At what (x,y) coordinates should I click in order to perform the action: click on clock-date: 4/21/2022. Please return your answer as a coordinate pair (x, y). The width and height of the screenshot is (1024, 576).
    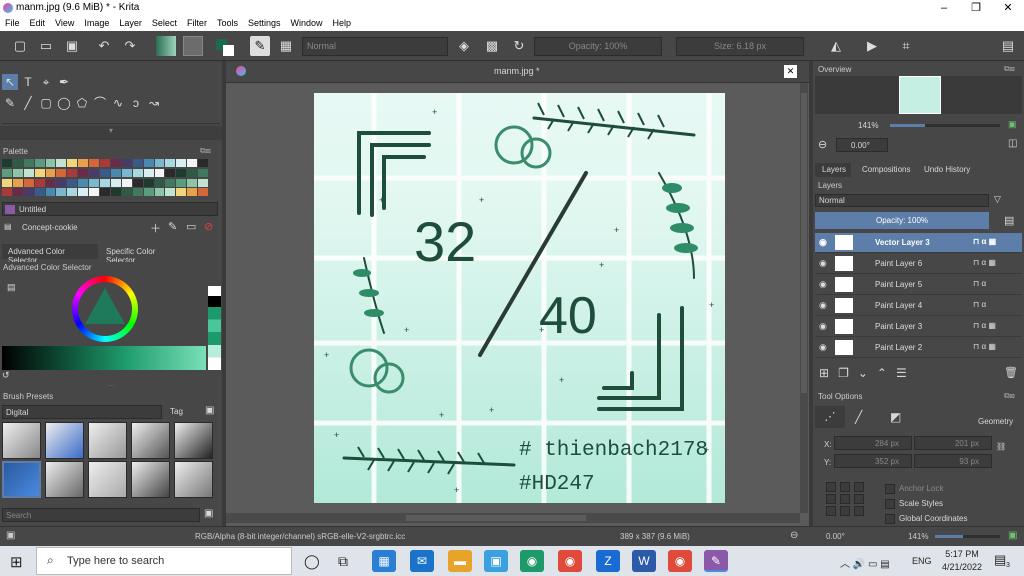
    Looking at the image, I should click on (962, 567).